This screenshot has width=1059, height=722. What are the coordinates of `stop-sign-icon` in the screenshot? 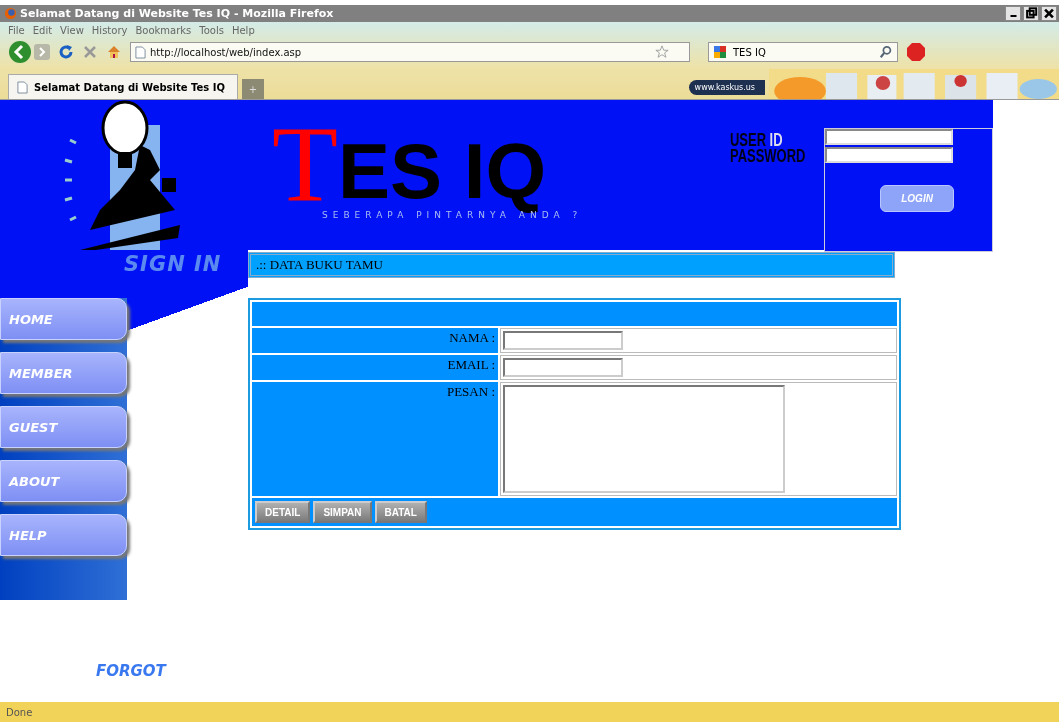 It's located at (916, 52).